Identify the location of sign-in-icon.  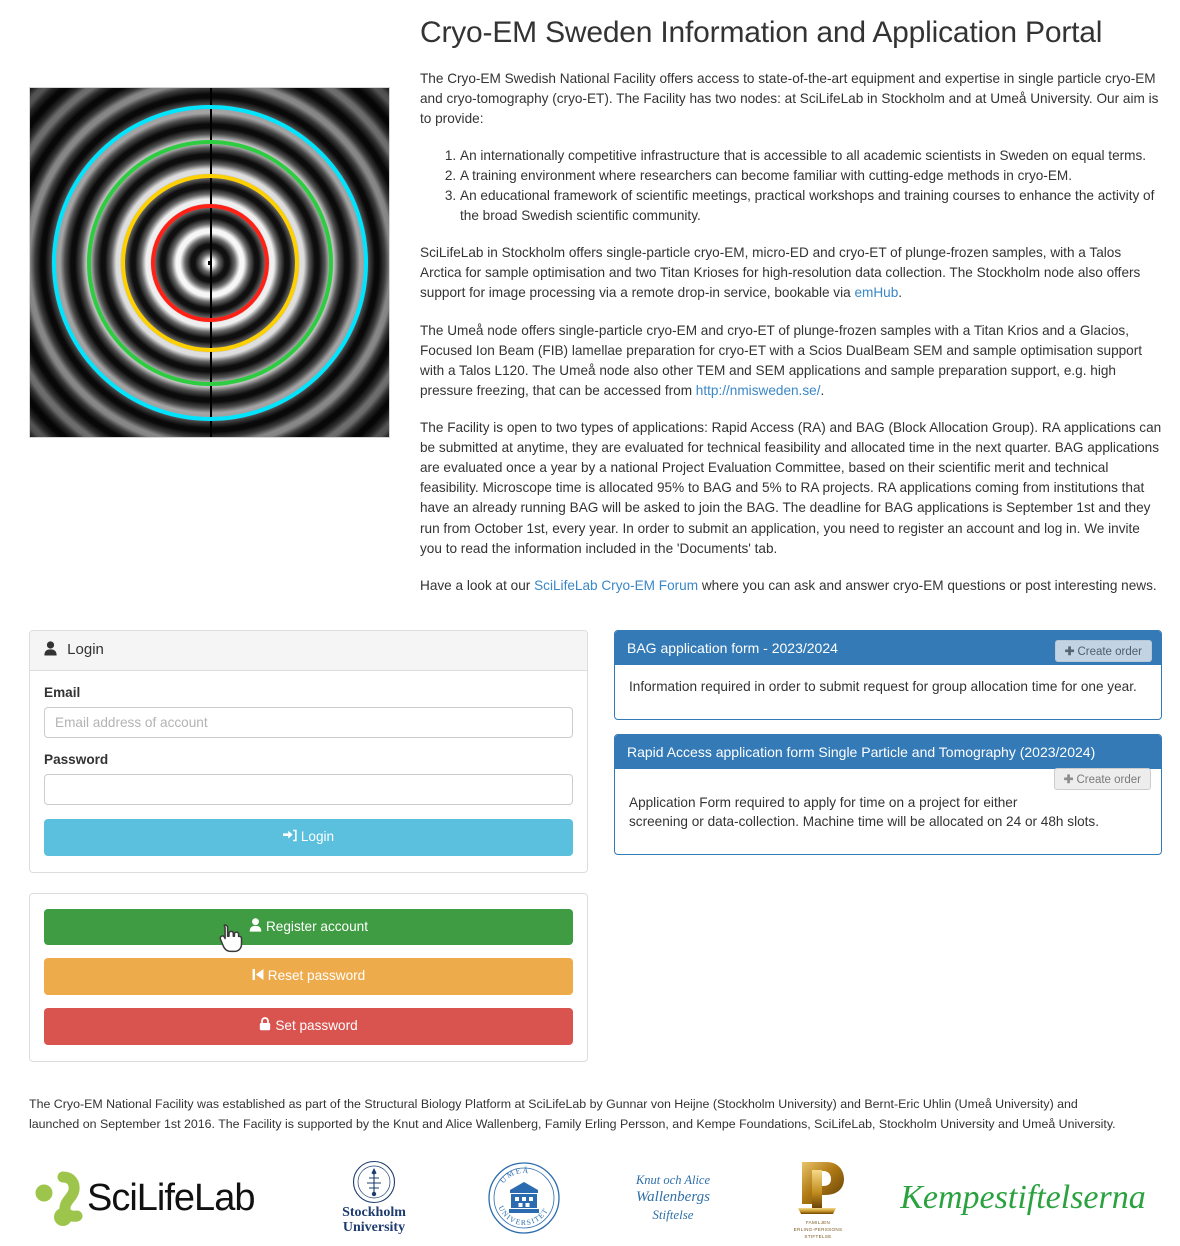
(289, 838).